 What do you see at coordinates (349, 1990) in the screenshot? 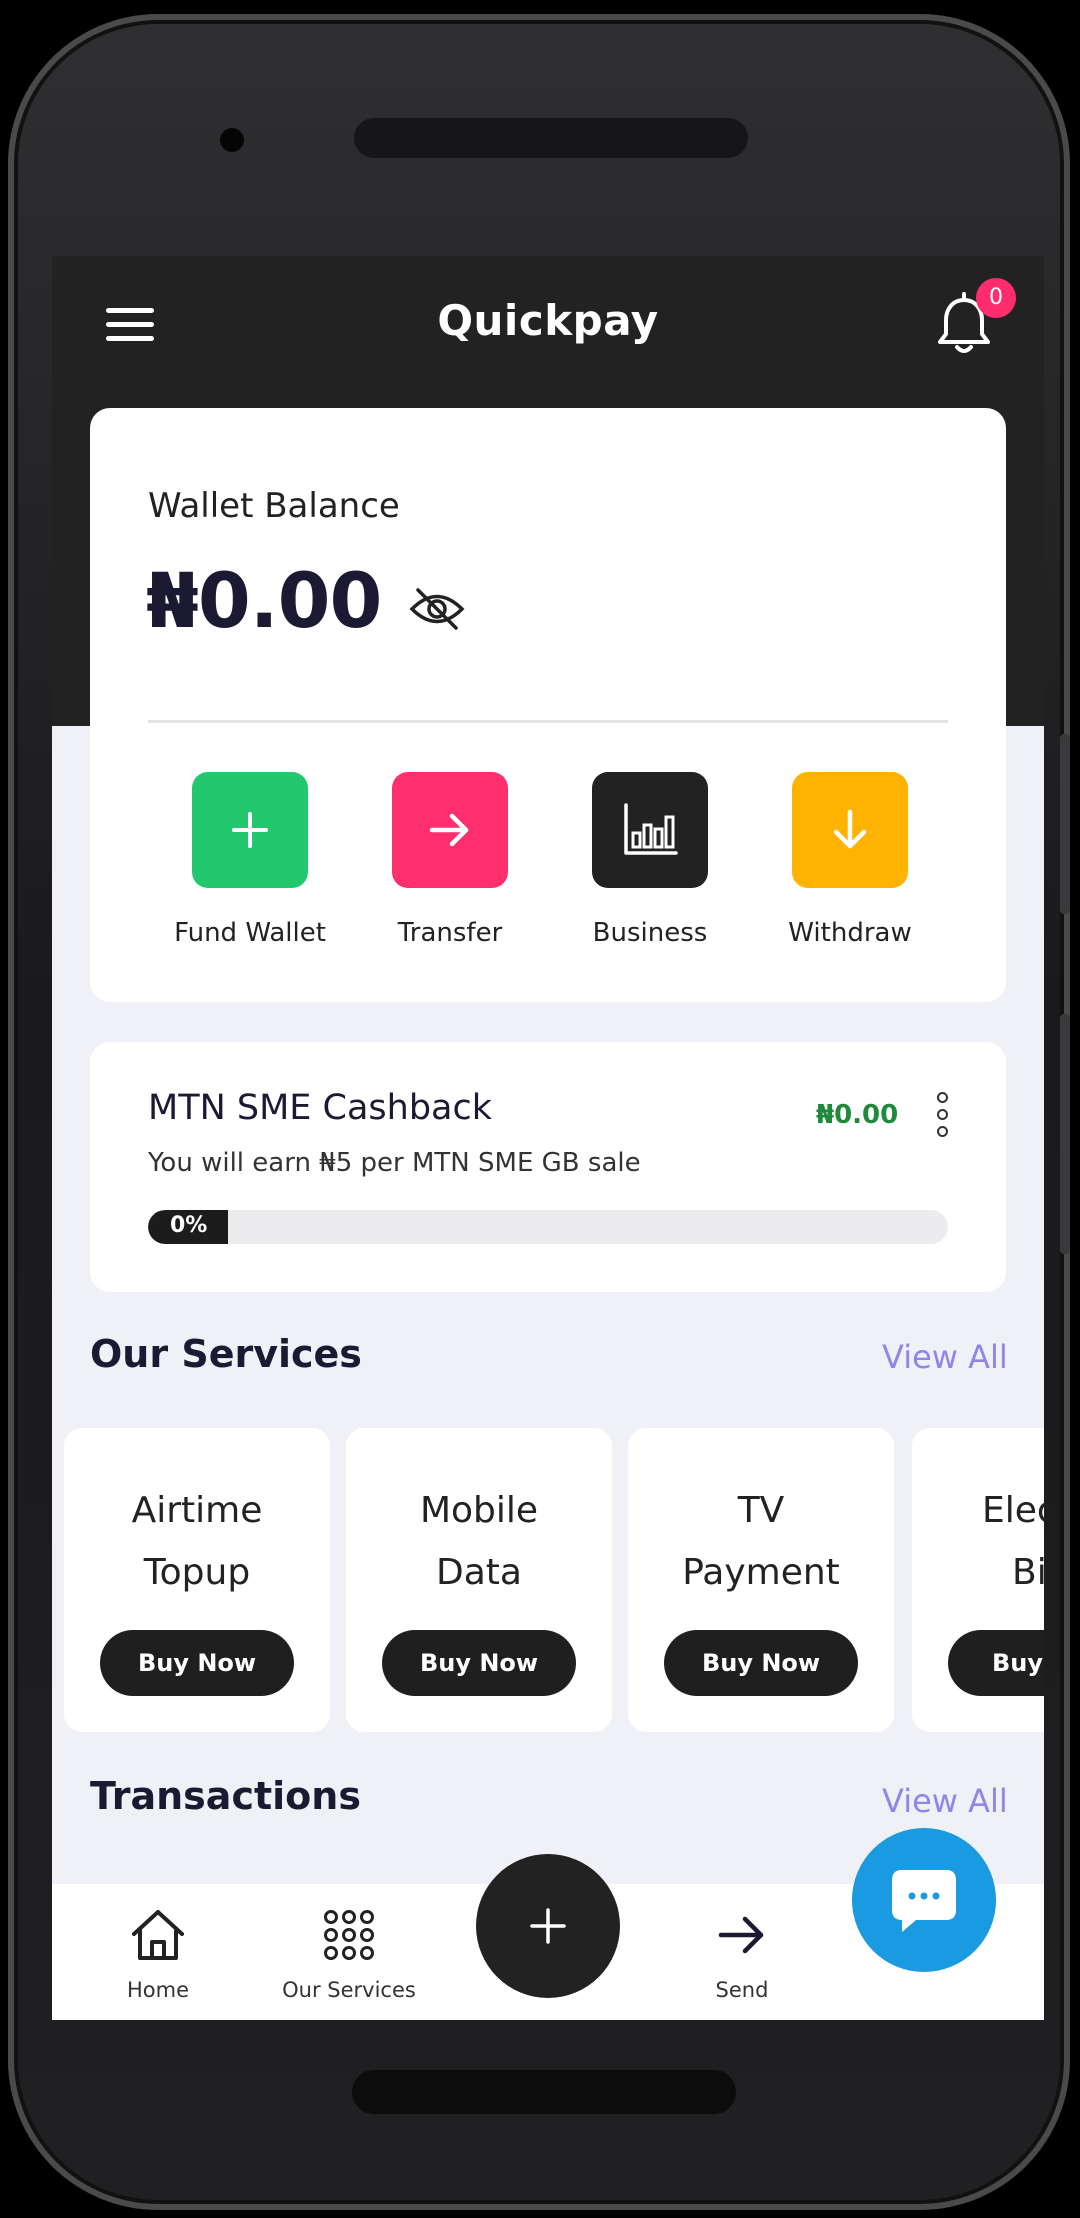
I see `nav-our-services-label: Our Services` at bounding box center [349, 1990].